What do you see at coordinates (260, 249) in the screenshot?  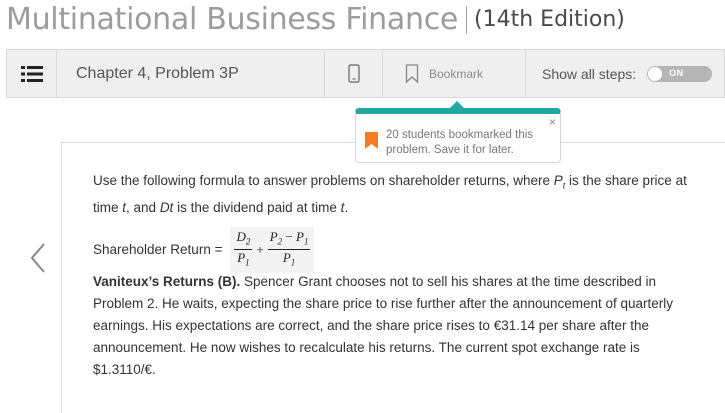 I see `formula-plus: +` at bounding box center [260, 249].